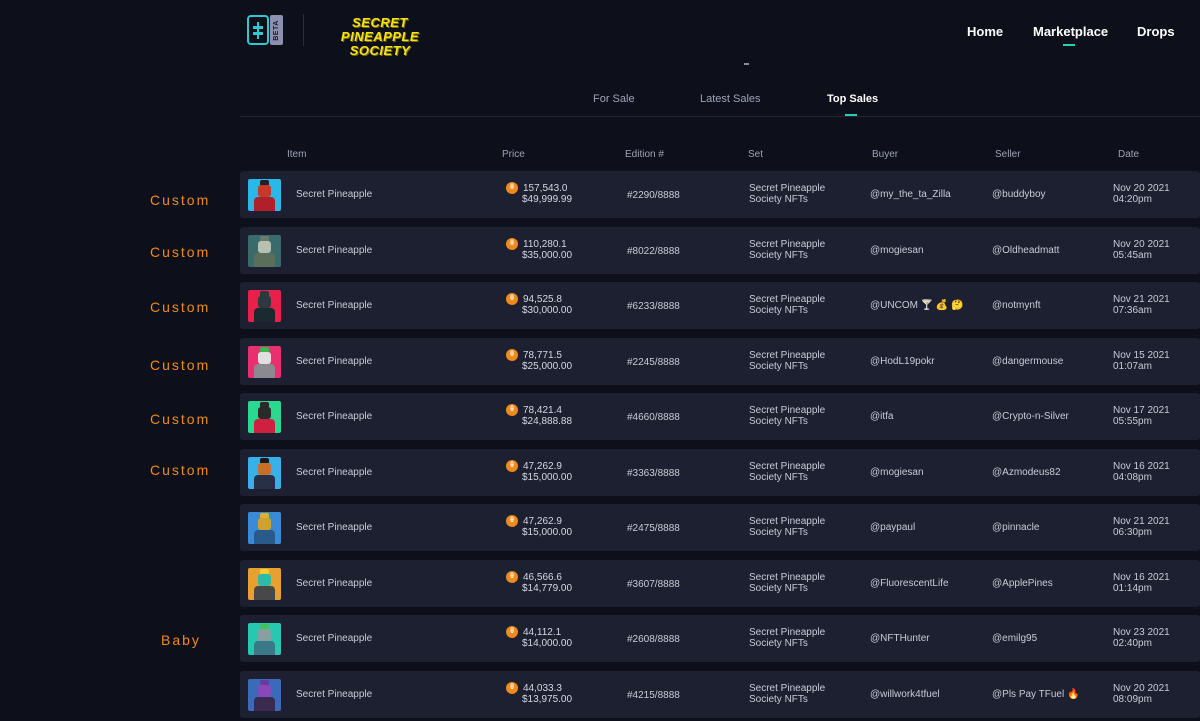  I want to click on tab-latest-sales: Latest Sales, so click(730, 99).